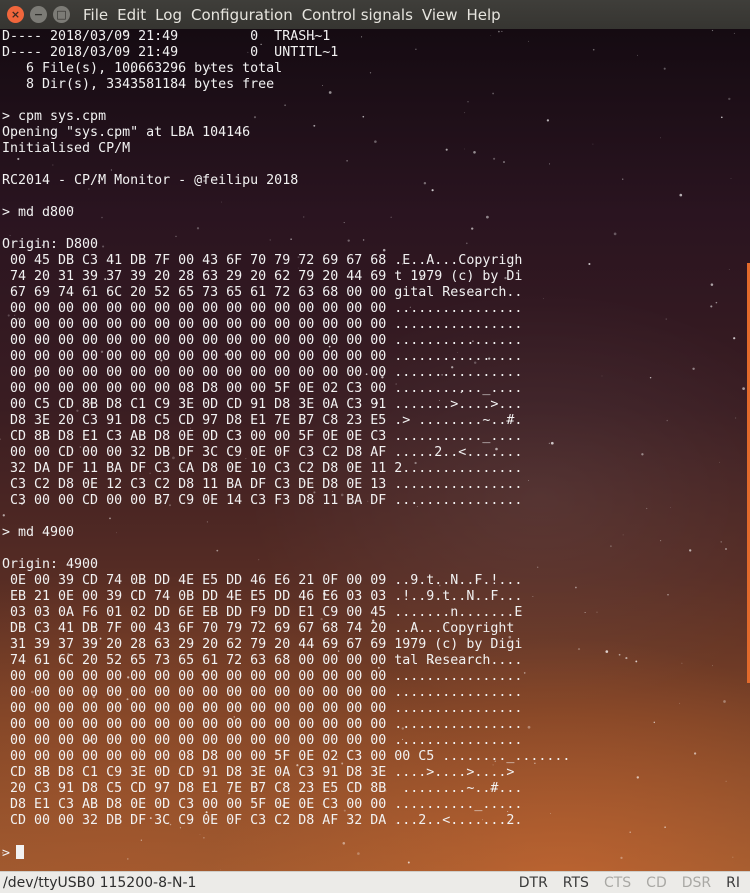 The image size is (750, 893). I want to click on terminal-line: D---- 2018/03/09 21:49 0 UNTITL~1, so click(170, 52).